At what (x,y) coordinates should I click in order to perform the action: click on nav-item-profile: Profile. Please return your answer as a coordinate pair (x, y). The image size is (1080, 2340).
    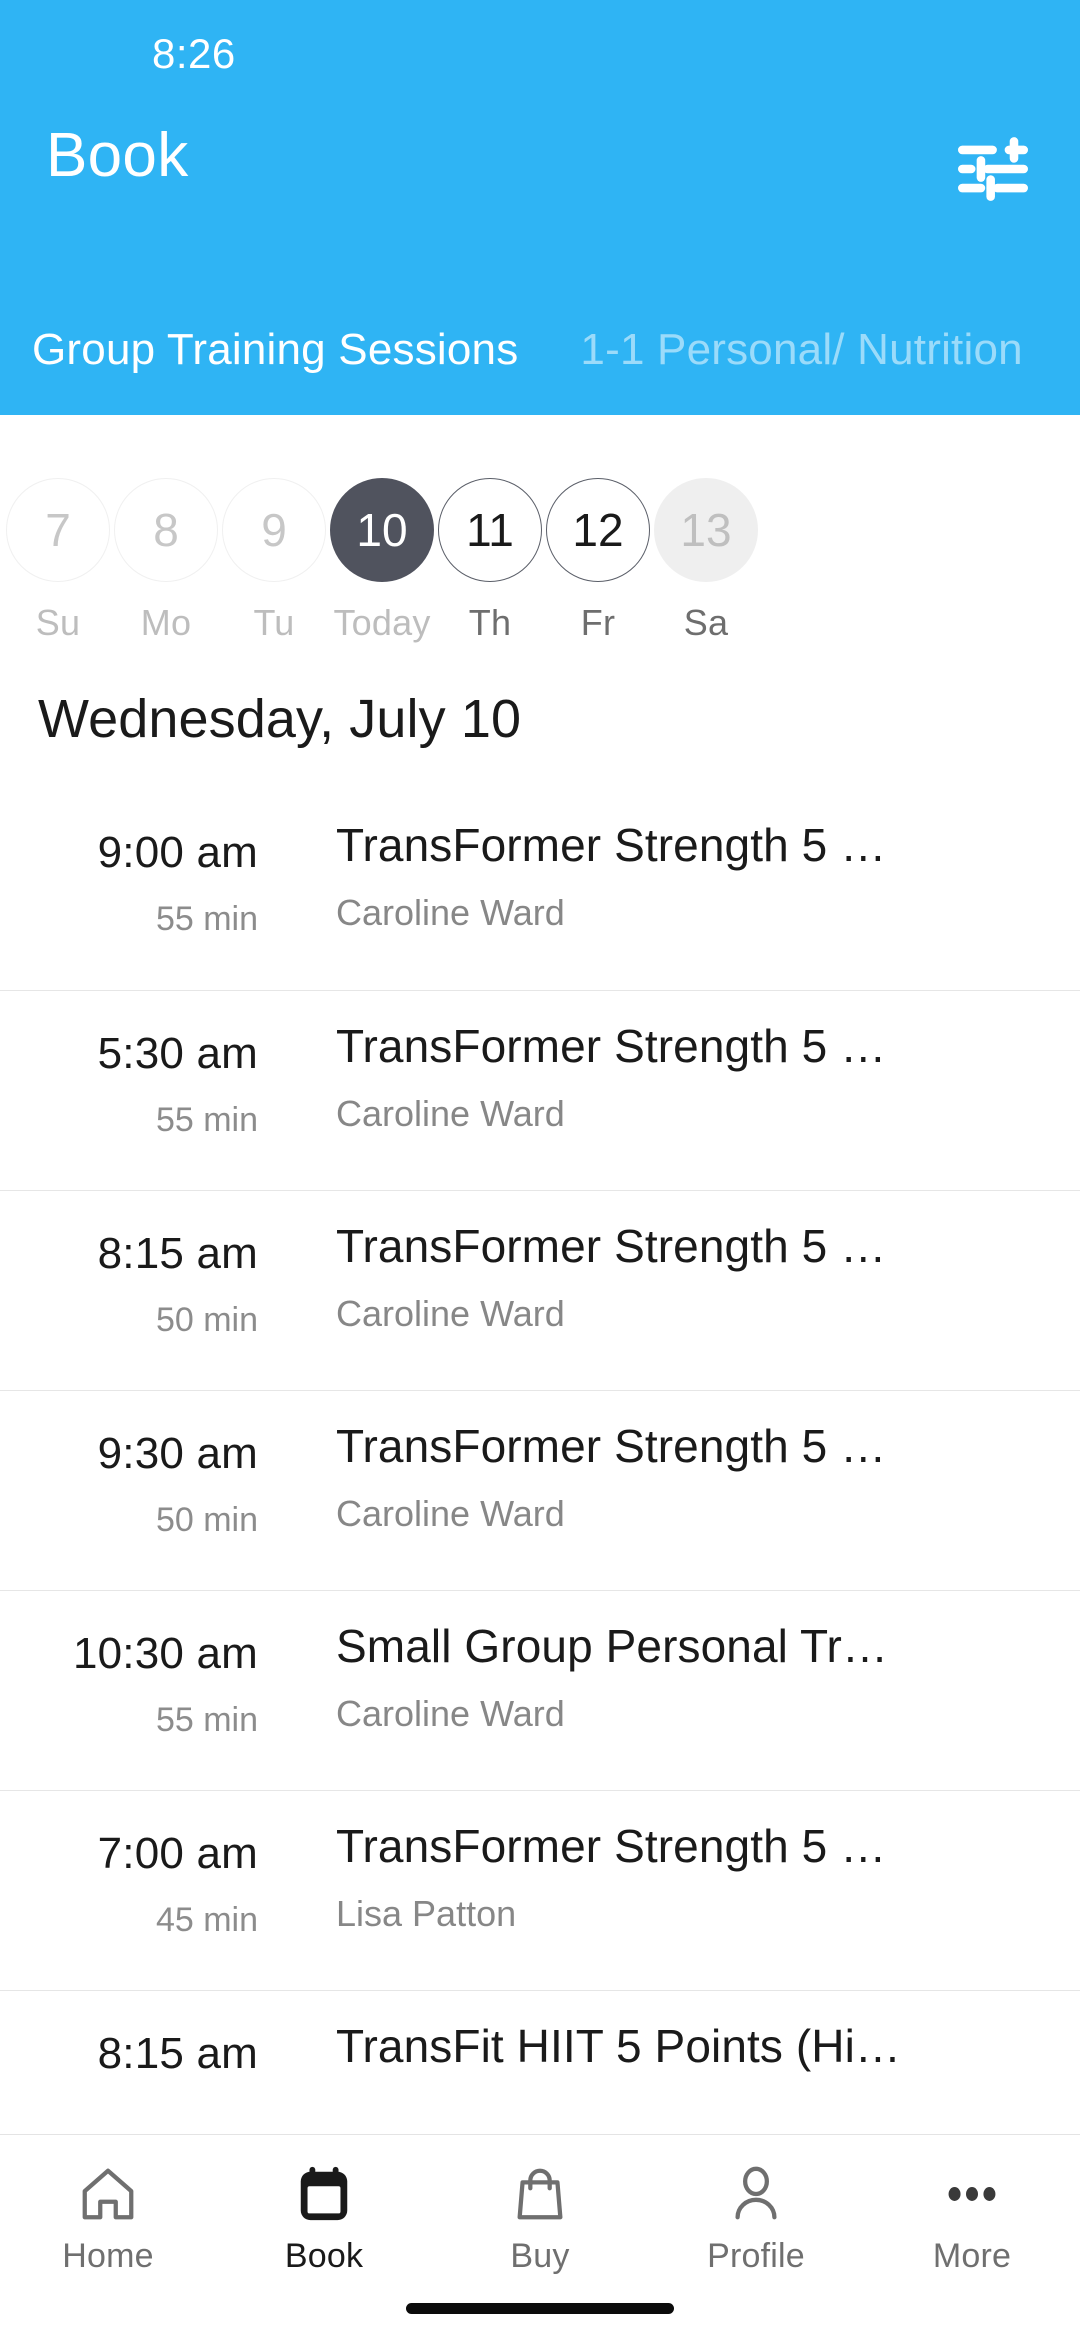
    Looking at the image, I should click on (756, 2205).